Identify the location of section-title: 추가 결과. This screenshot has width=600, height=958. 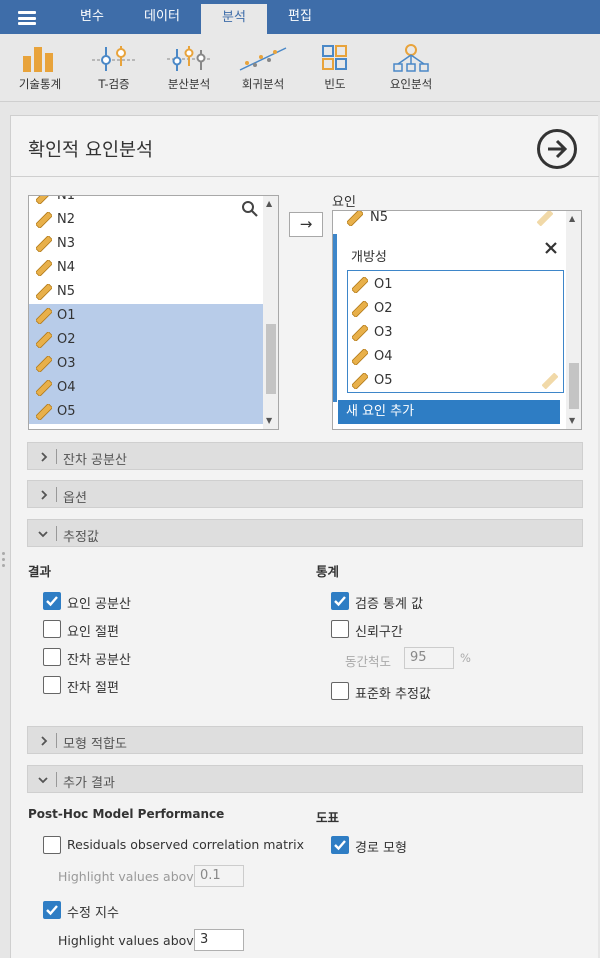
(89, 783).